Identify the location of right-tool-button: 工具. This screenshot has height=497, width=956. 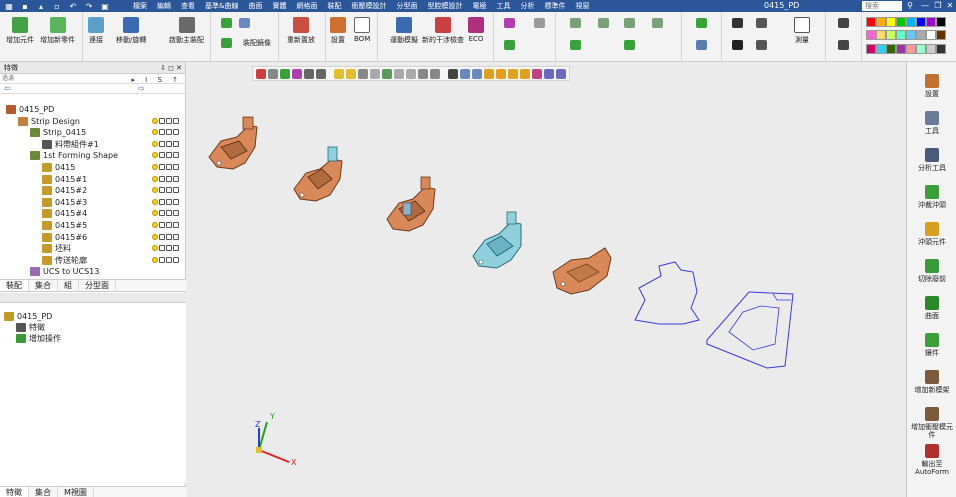
(931, 123).